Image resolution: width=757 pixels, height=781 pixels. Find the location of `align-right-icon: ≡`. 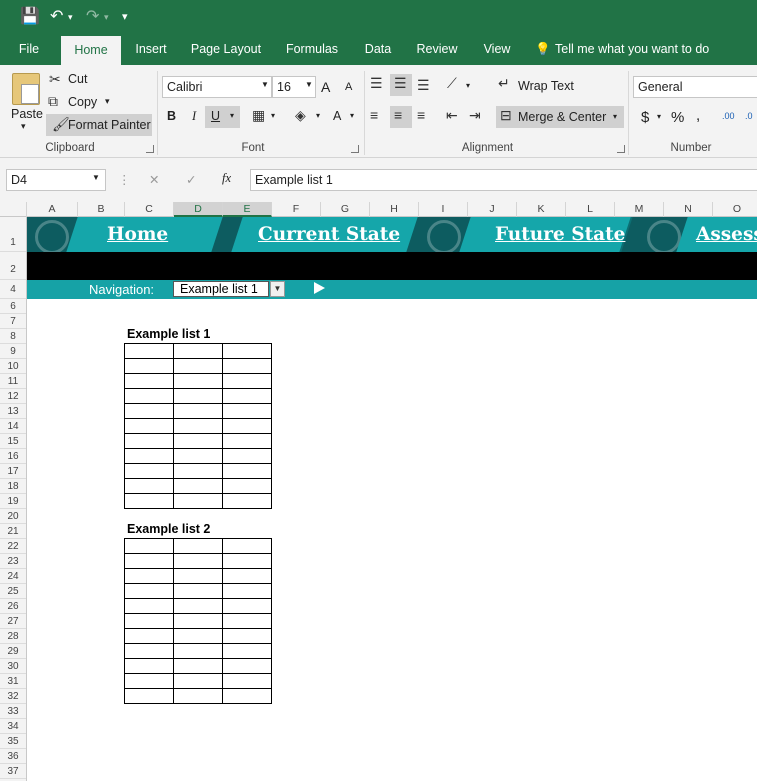

align-right-icon: ≡ is located at coordinates (421, 115).